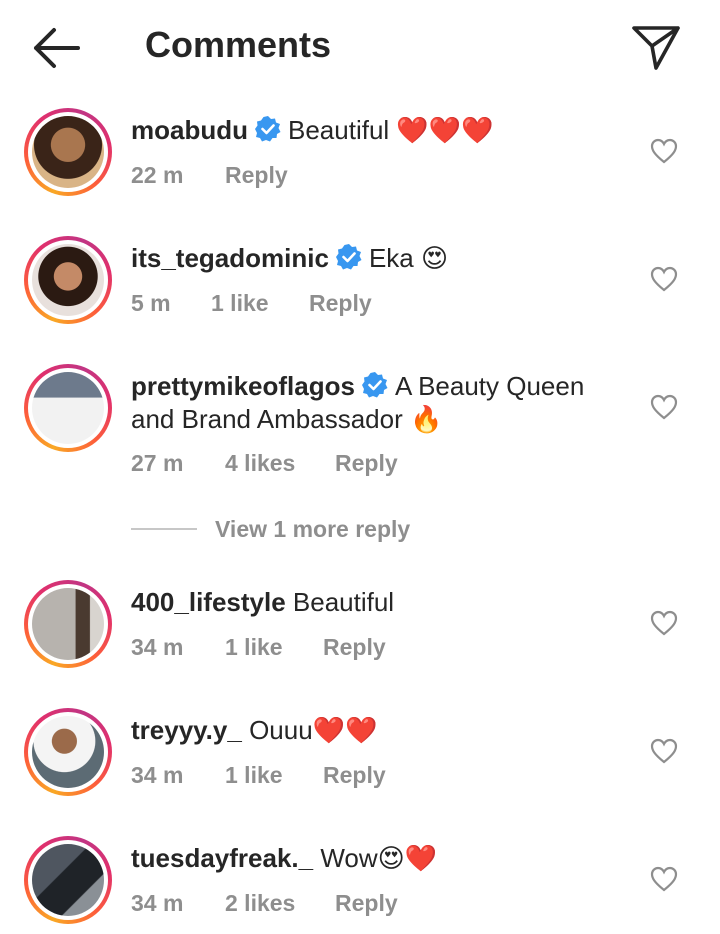 The height and width of the screenshot is (934, 720). Describe the element at coordinates (313, 730) in the screenshot. I see `comment-text: Ouuu❤️❤️` at that location.